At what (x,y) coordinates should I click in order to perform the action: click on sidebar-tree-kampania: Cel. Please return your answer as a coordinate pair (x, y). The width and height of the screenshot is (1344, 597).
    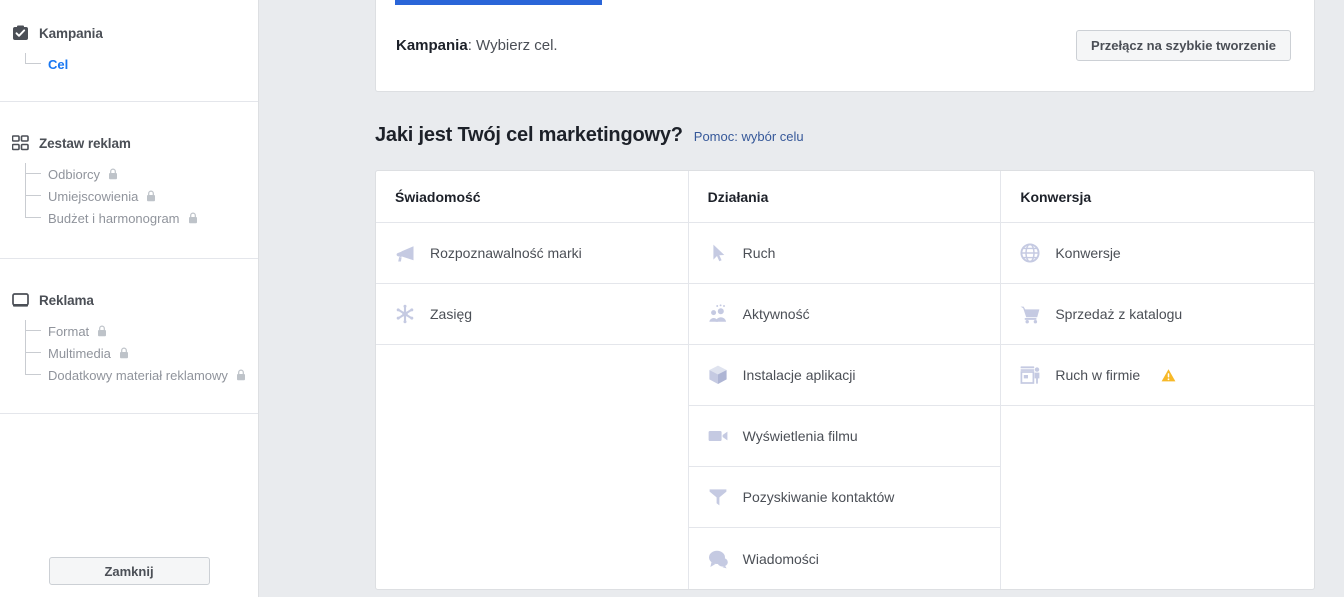
    Looking at the image, I should click on (129, 64).